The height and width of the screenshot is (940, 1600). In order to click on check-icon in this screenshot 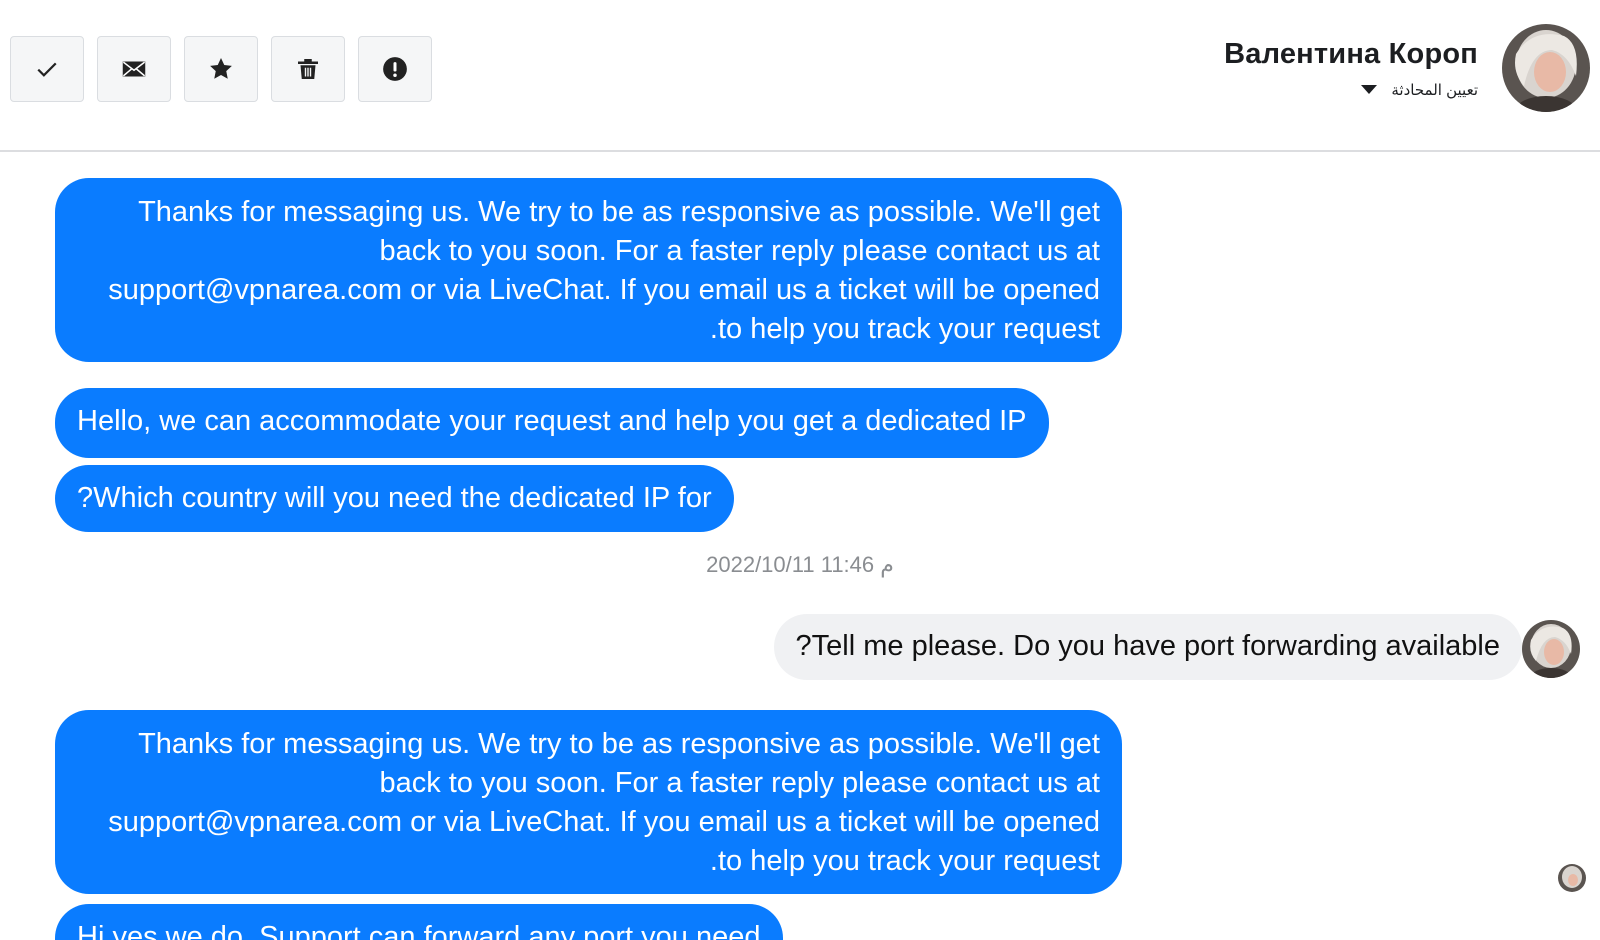, I will do `click(47, 69)`.